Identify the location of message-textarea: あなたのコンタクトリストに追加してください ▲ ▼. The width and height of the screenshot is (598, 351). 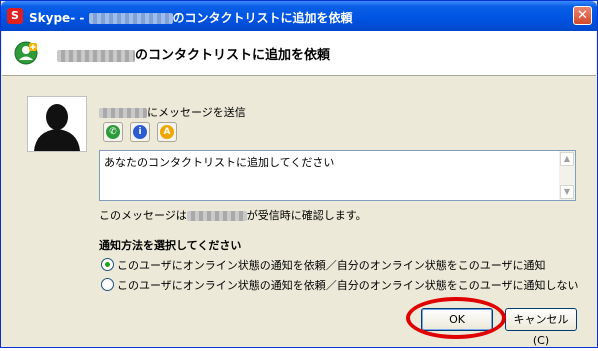
(337, 175).